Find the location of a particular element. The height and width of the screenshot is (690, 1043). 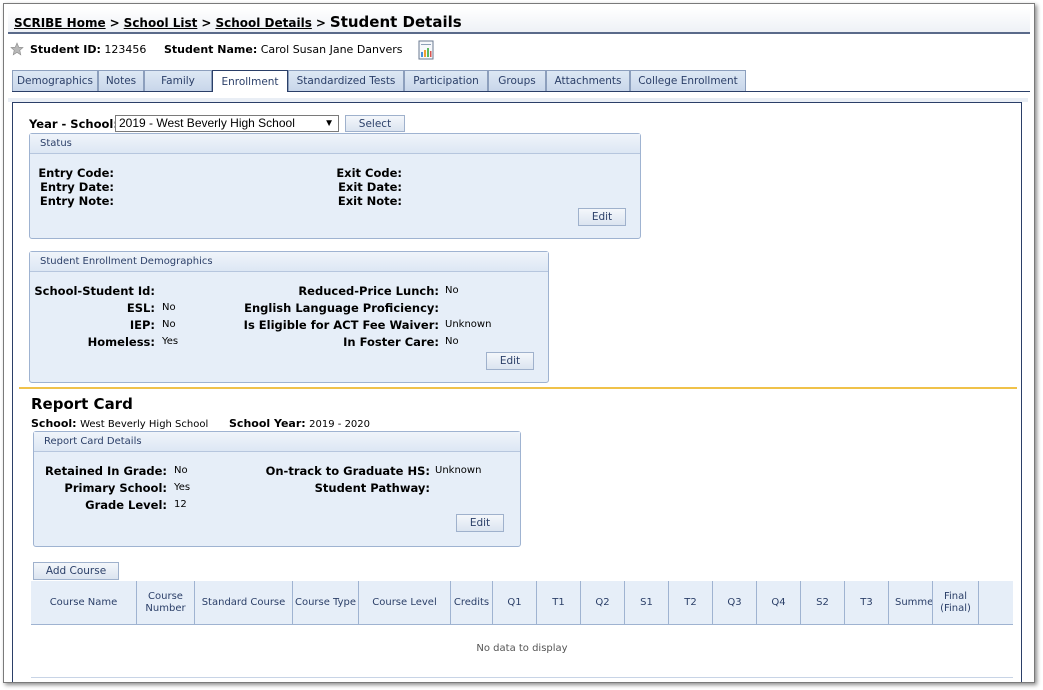

column-header: T2 is located at coordinates (691, 603).